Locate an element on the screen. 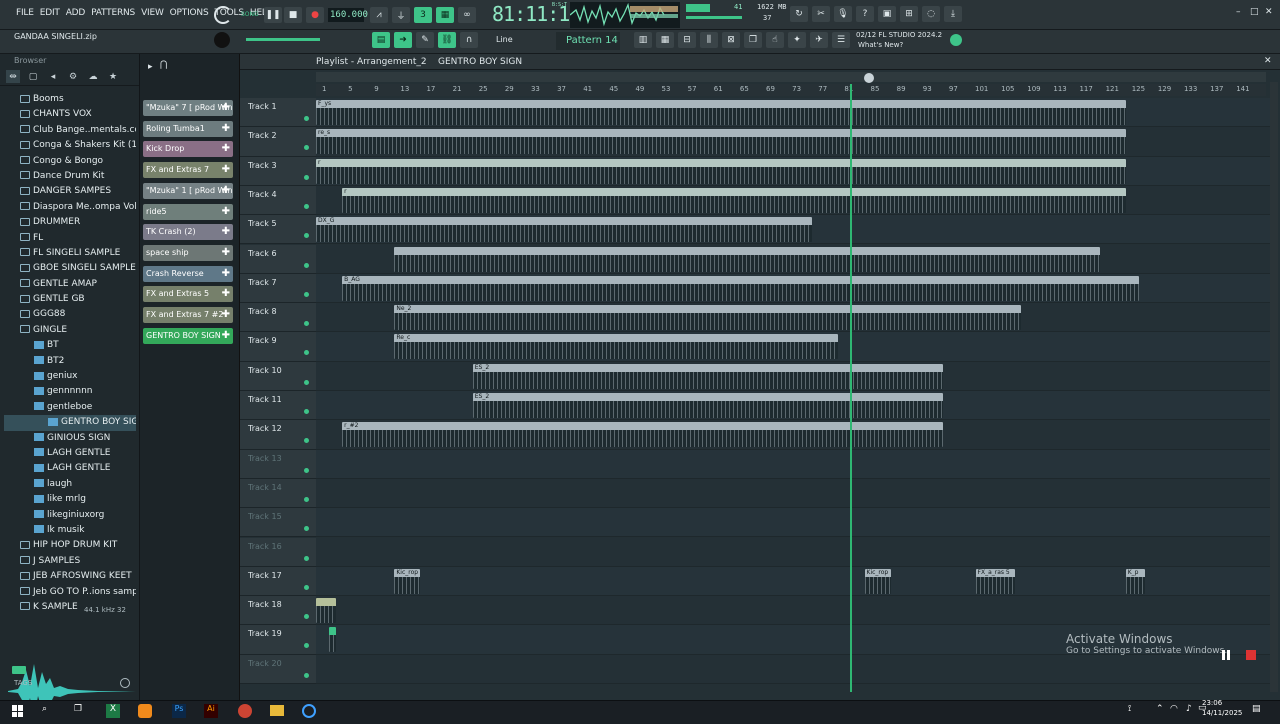  browser-cloud-icon: ☁ is located at coordinates (93, 76).